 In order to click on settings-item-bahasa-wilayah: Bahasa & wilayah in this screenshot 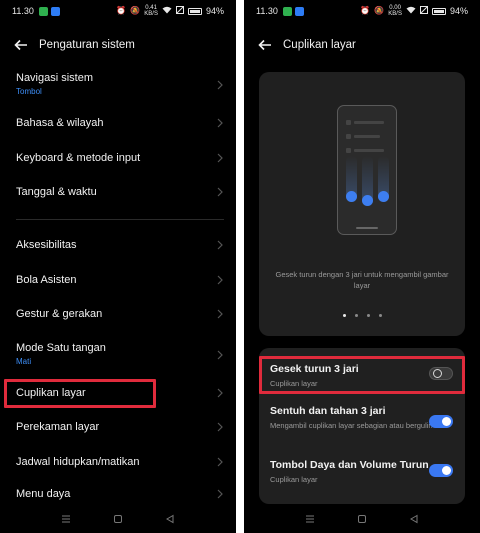, I will do `click(118, 123)`.